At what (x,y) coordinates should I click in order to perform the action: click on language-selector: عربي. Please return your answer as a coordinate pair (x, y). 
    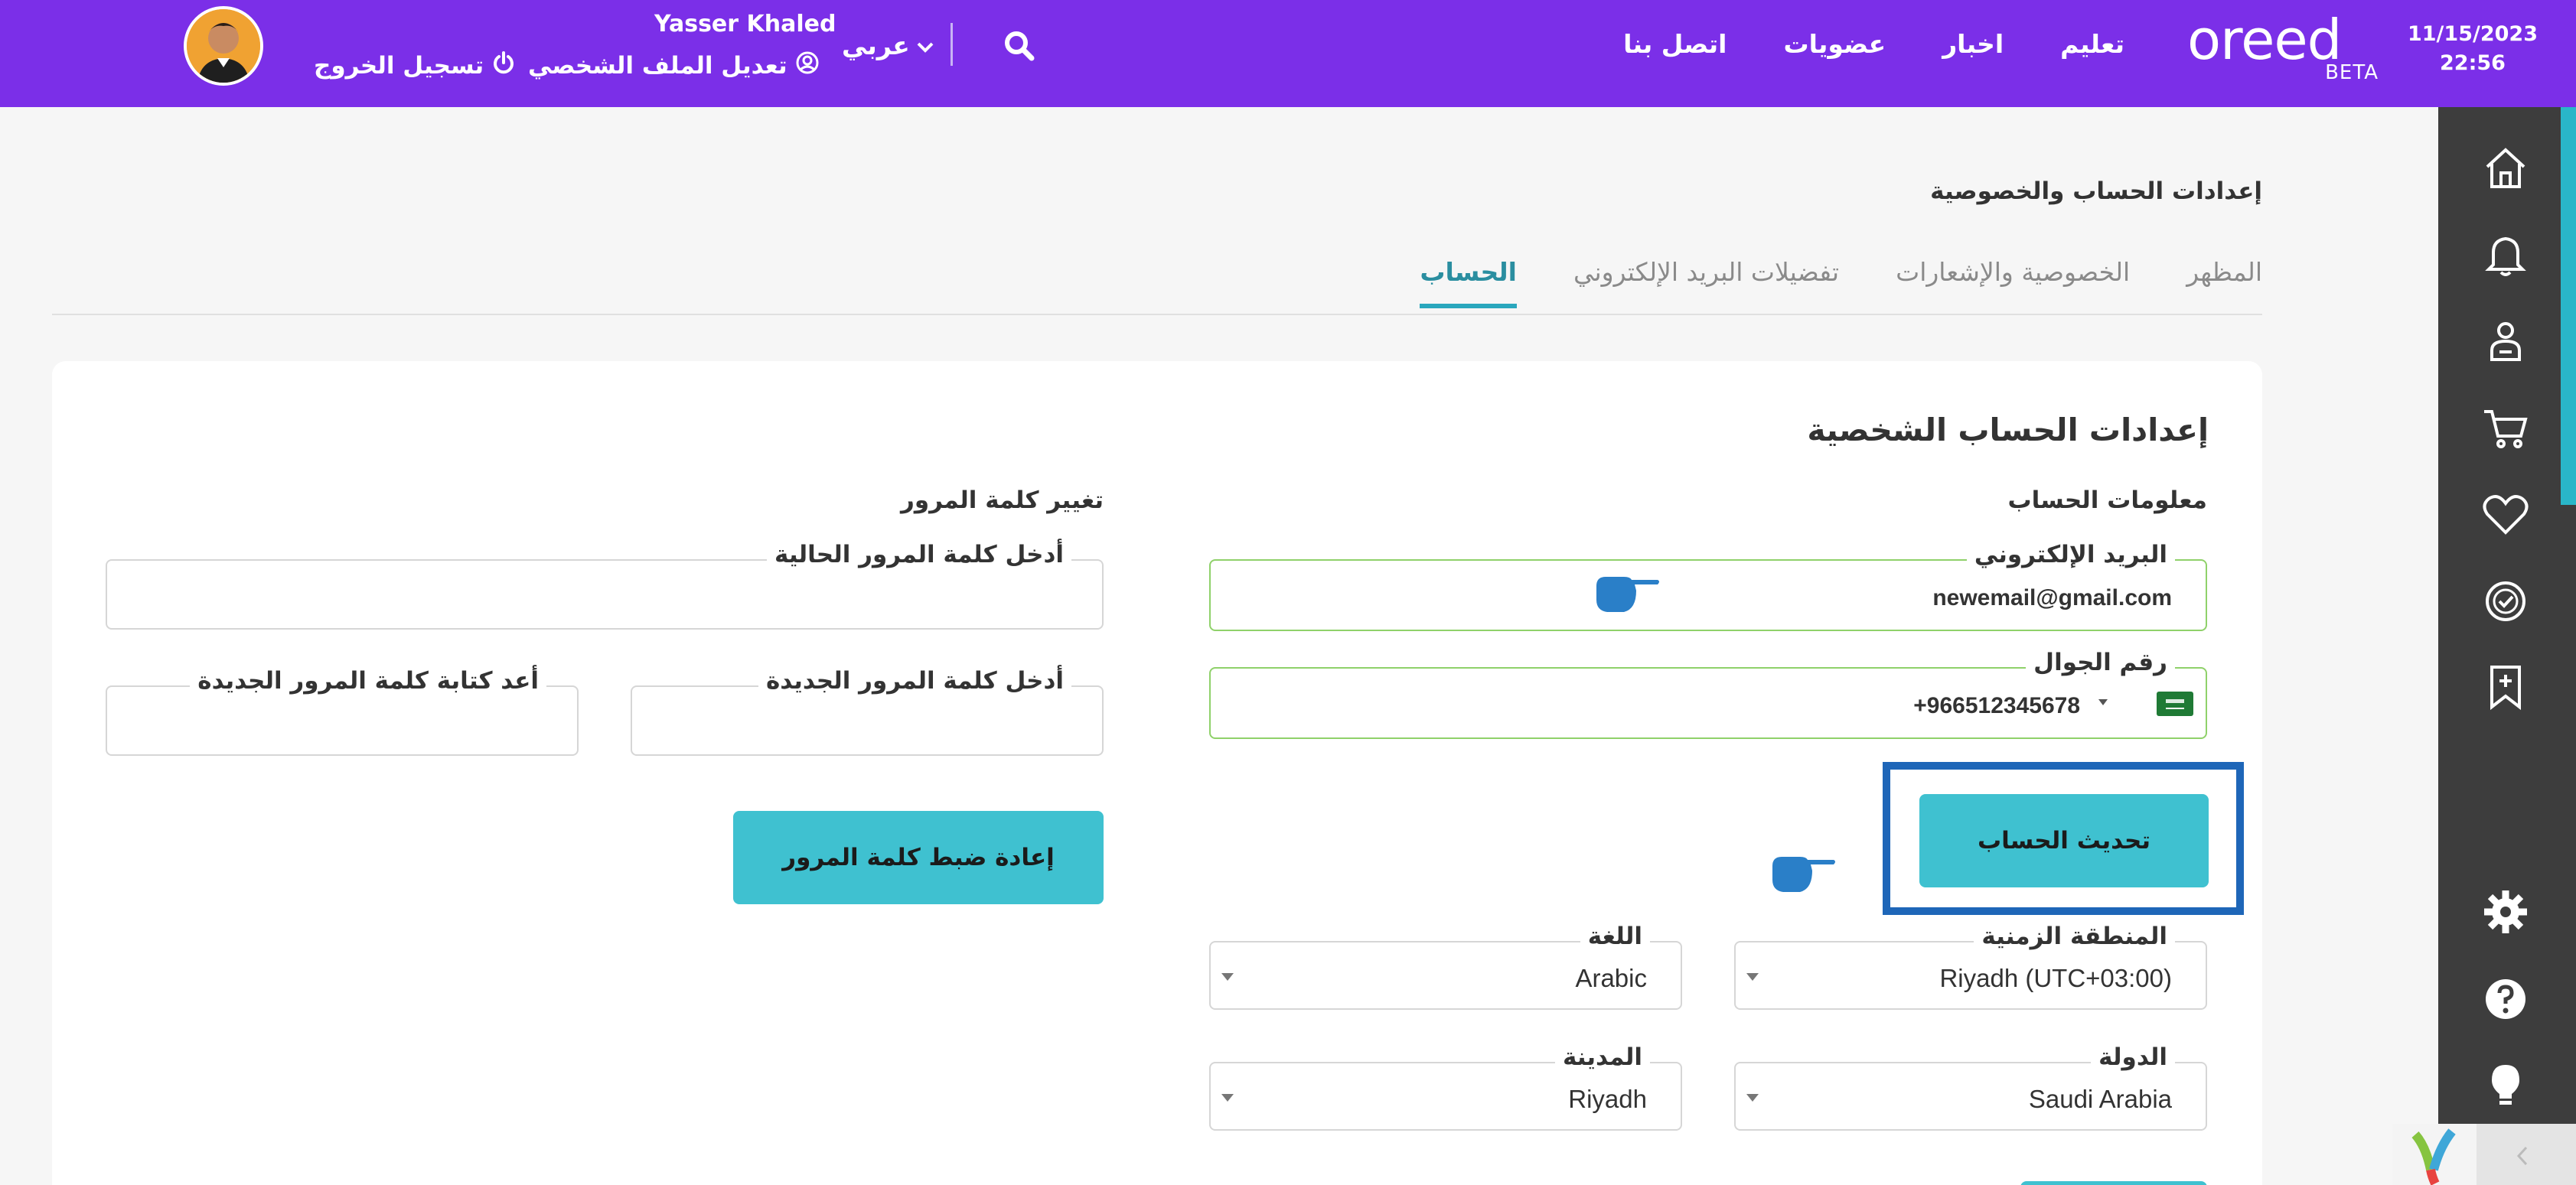
    Looking at the image, I should click on (888, 45).